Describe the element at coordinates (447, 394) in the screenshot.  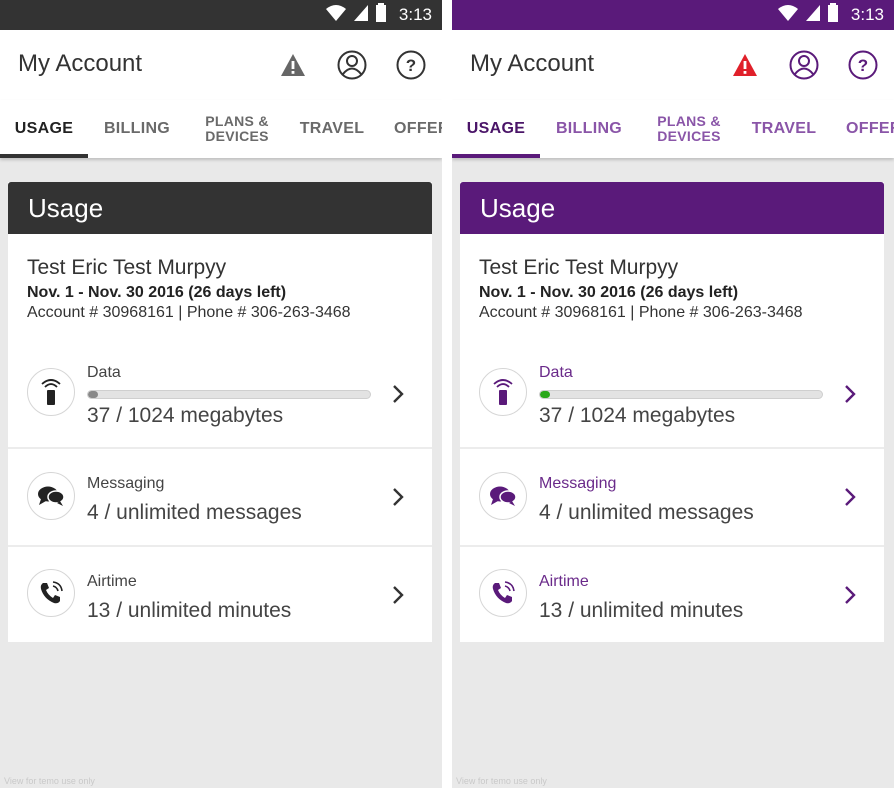
I see `screen-divider` at that location.